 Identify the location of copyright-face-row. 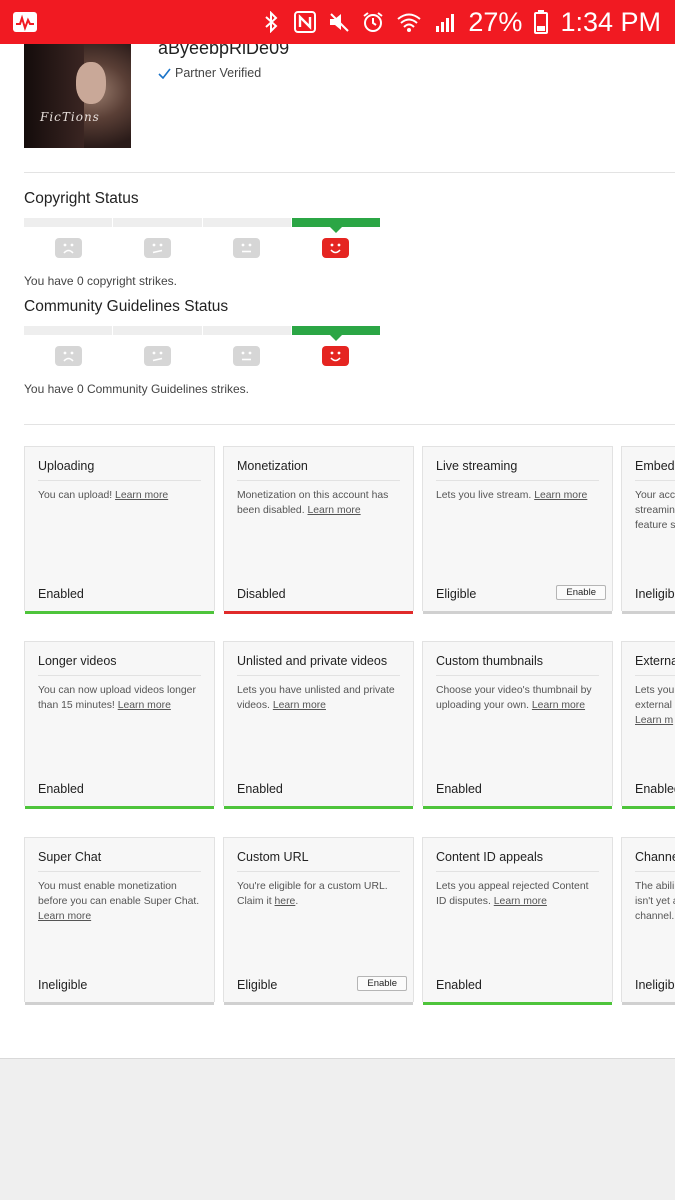
(202, 248).